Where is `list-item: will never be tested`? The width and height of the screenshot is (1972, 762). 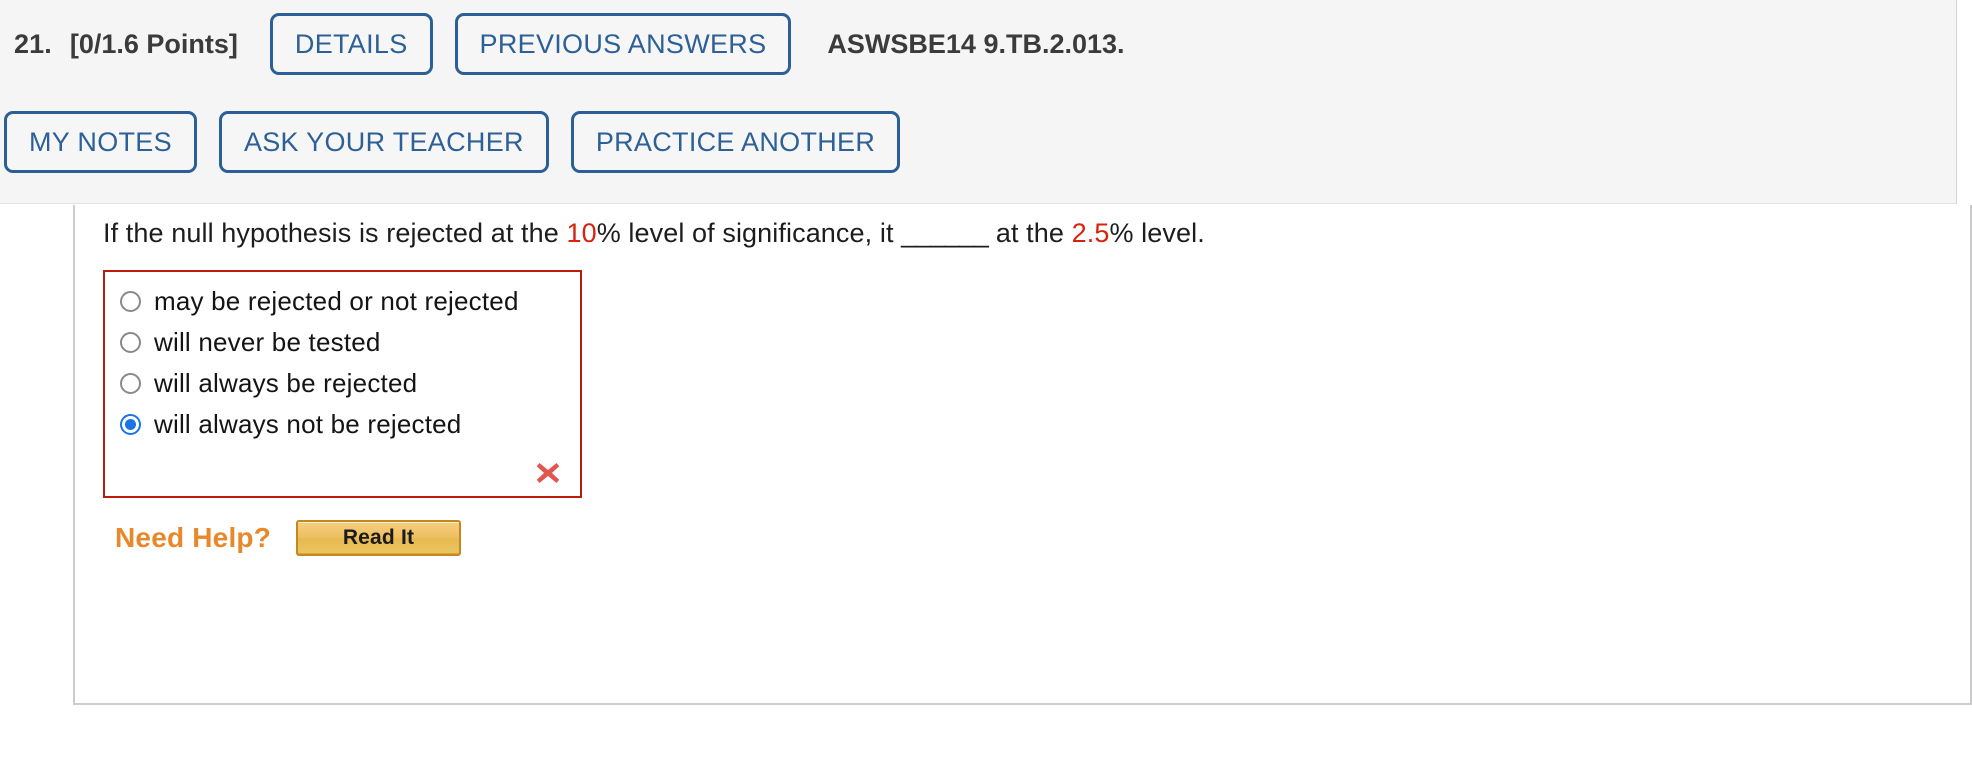
list-item: will never be tested is located at coordinates (342, 342).